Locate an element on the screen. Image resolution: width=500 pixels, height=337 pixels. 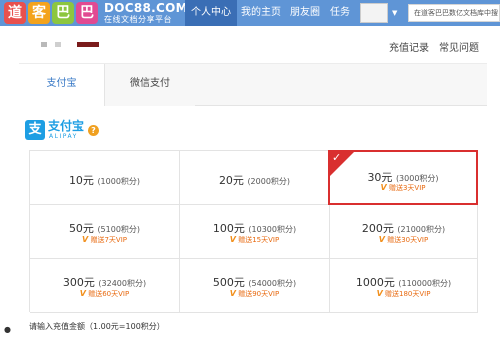
recharge-history-link: 充值记录 is located at coordinates (409, 46).